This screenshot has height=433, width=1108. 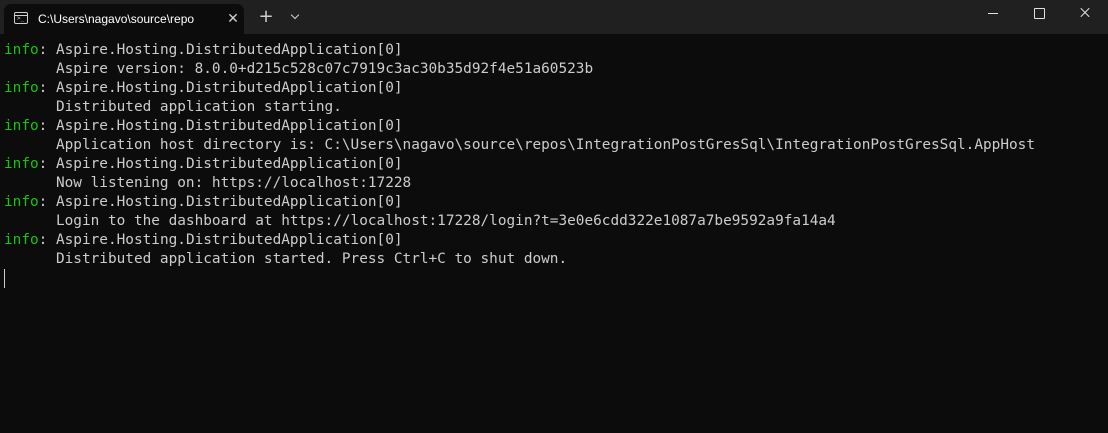 I want to click on prompt-line, so click(x=554, y=278).